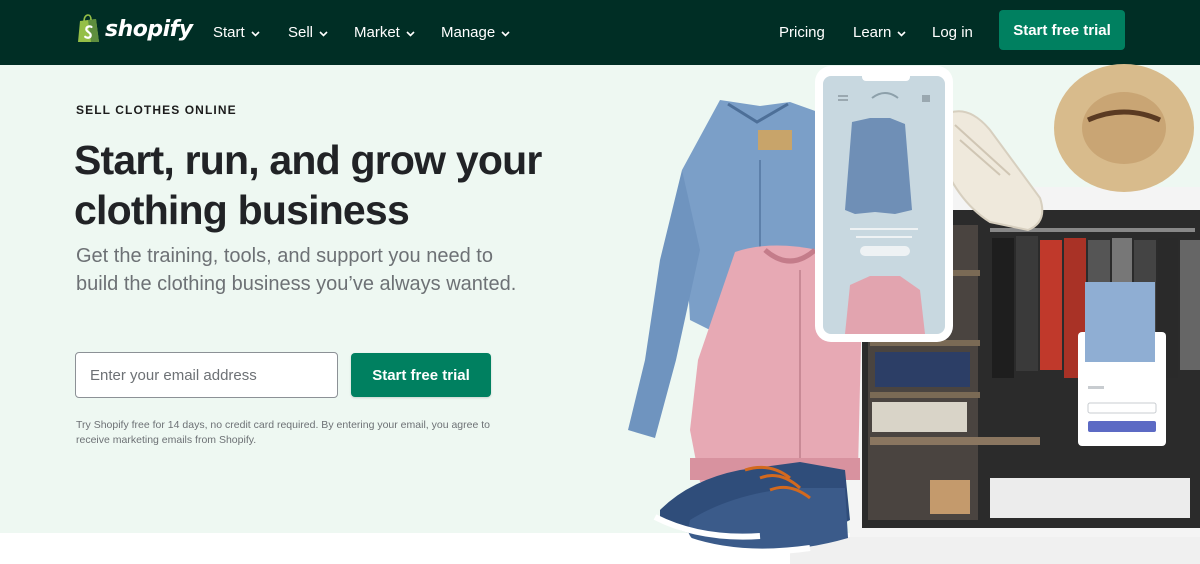 Image resolution: width=1200 pixels, height=564 pixels. Describe the element at coordinates (884, 204) in the screenshot. I see `phone-mockup` at that location.